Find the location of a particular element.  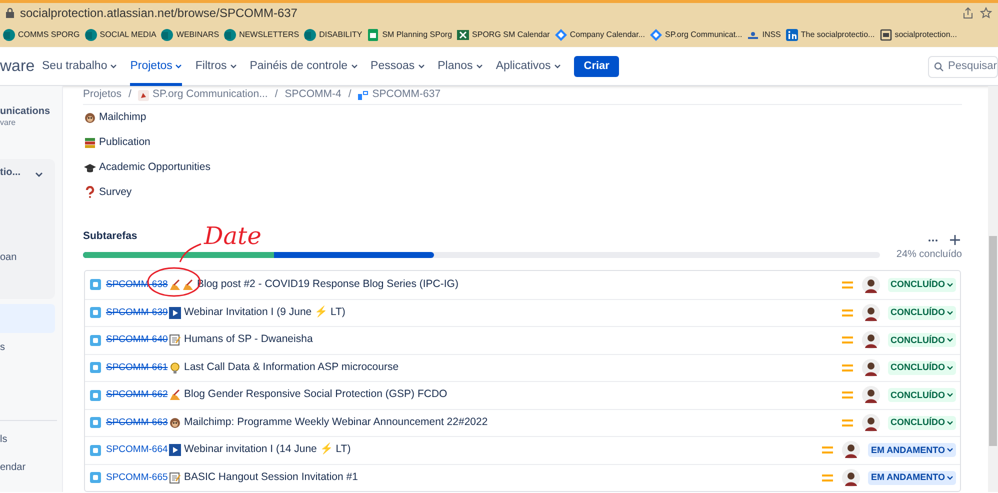

label-text: Academic Opportunities is located at coordinates (154, 168).